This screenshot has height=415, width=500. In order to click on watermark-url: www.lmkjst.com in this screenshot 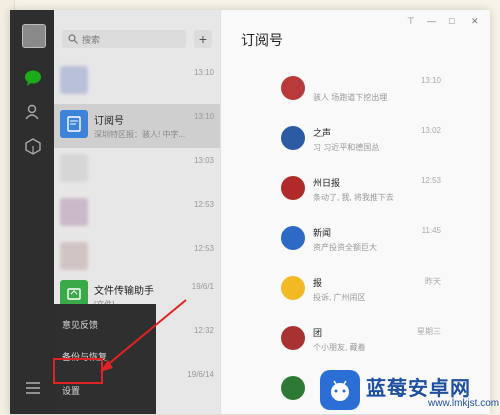, I will do `click(464, 403)`.